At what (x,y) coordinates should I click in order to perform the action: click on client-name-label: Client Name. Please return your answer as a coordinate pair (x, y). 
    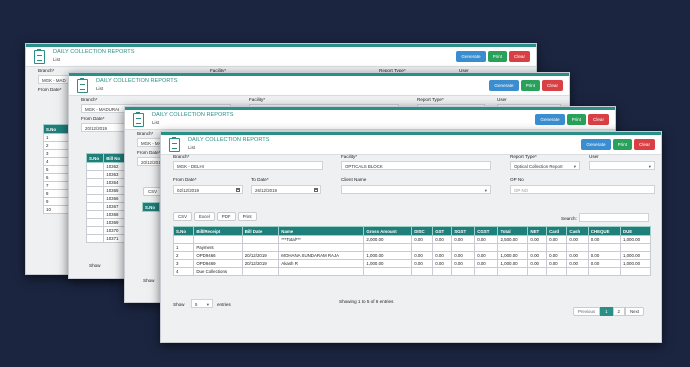
    Looking at the image, I should click on (354, 179).